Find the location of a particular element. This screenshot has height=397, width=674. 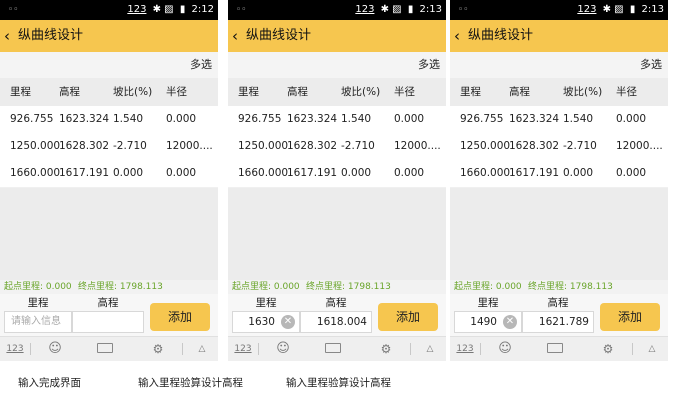

column-elevation: 高程 is located at coordinates (519, 92).